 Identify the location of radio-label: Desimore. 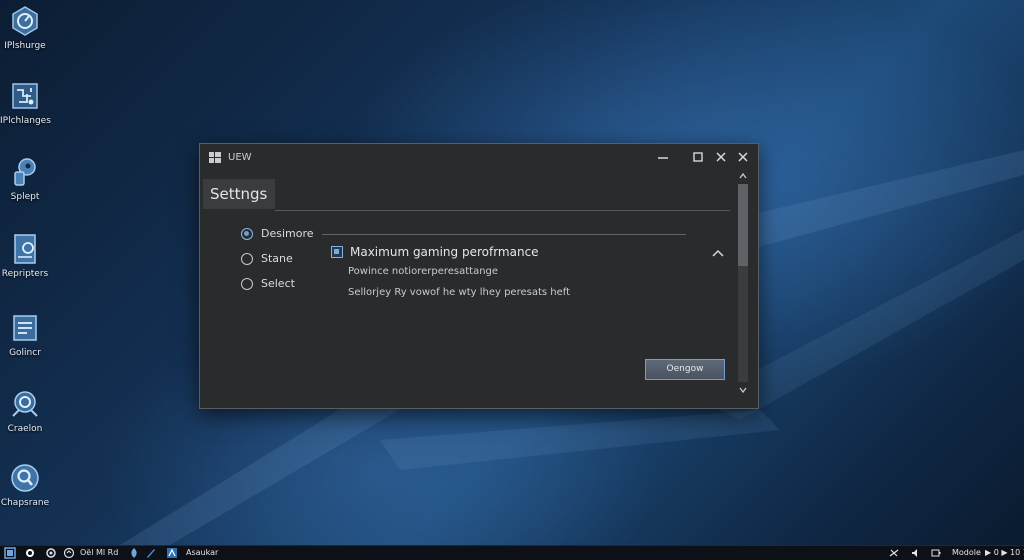
(287, 233).